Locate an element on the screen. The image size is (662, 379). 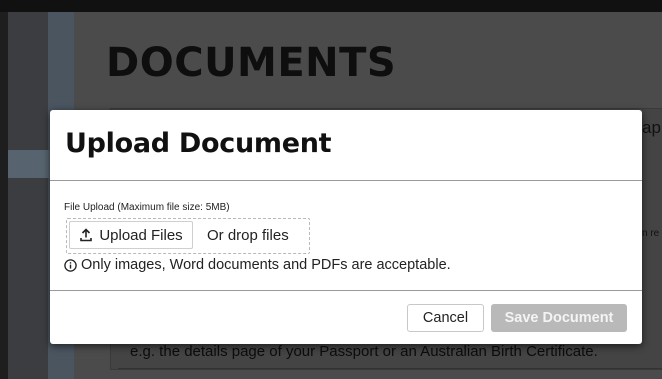
info-circle-icon is located at coordinates (70, 265).